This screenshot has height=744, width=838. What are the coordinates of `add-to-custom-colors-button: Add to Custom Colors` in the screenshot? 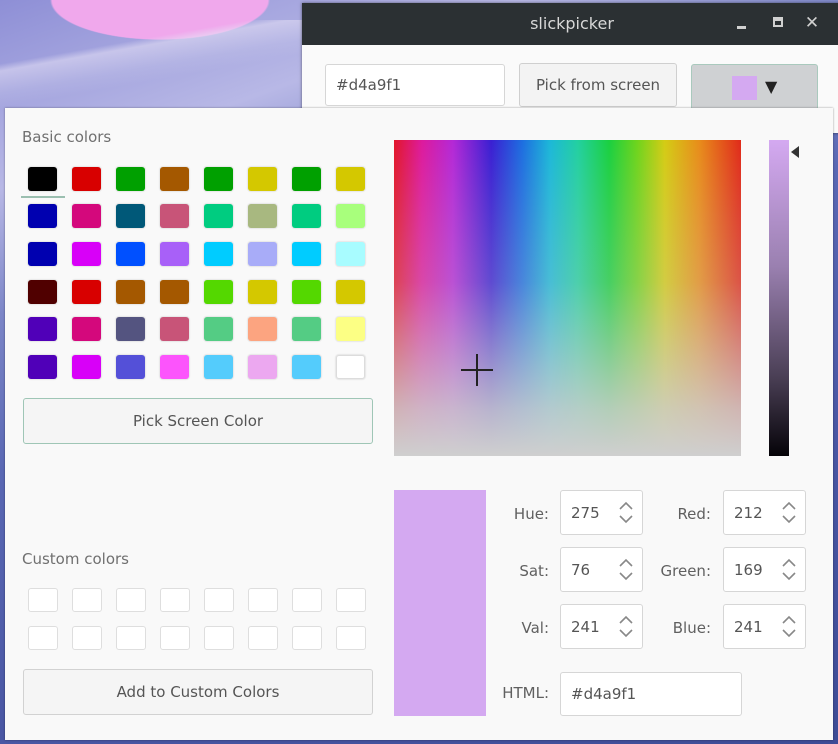 It's located at (198, 692).